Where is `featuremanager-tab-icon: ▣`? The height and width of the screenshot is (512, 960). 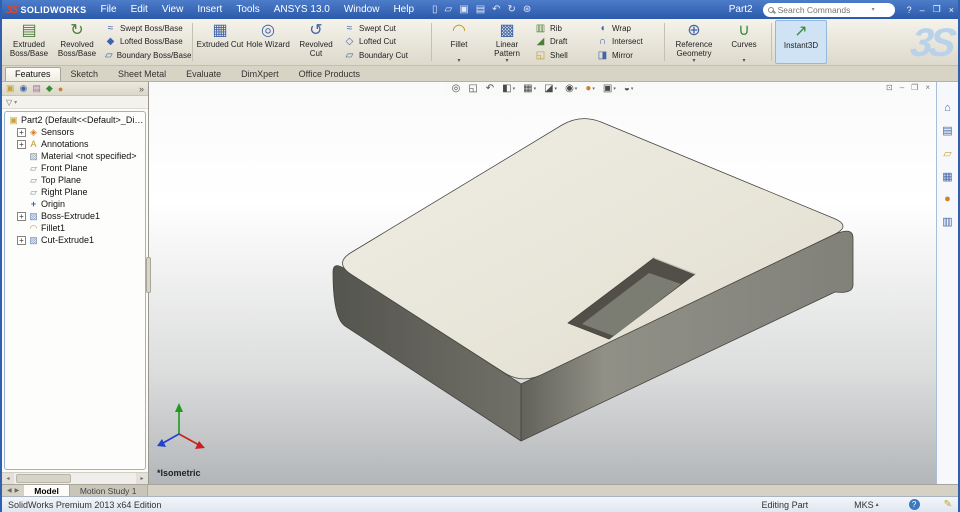 featuremanager-tab-icon: ▣ is located at coordinates (10, 88).